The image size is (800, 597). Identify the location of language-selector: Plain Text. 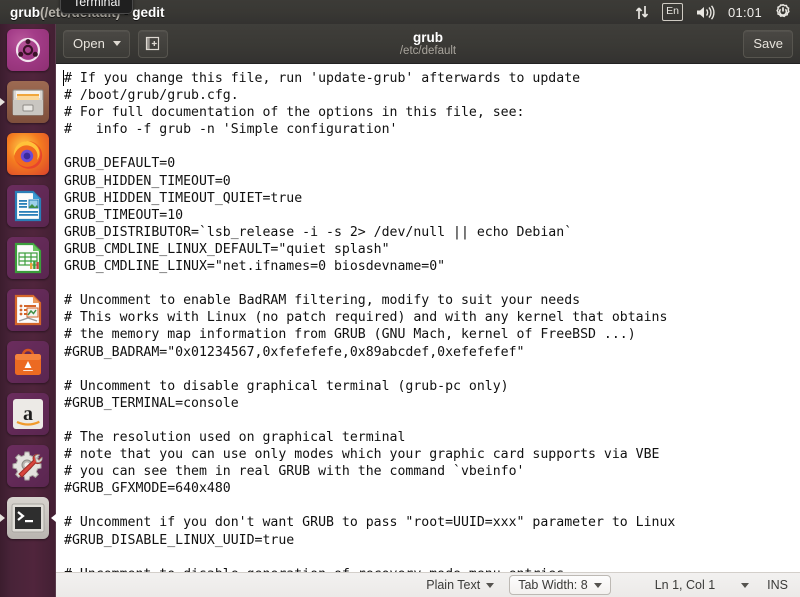
(460, 585).